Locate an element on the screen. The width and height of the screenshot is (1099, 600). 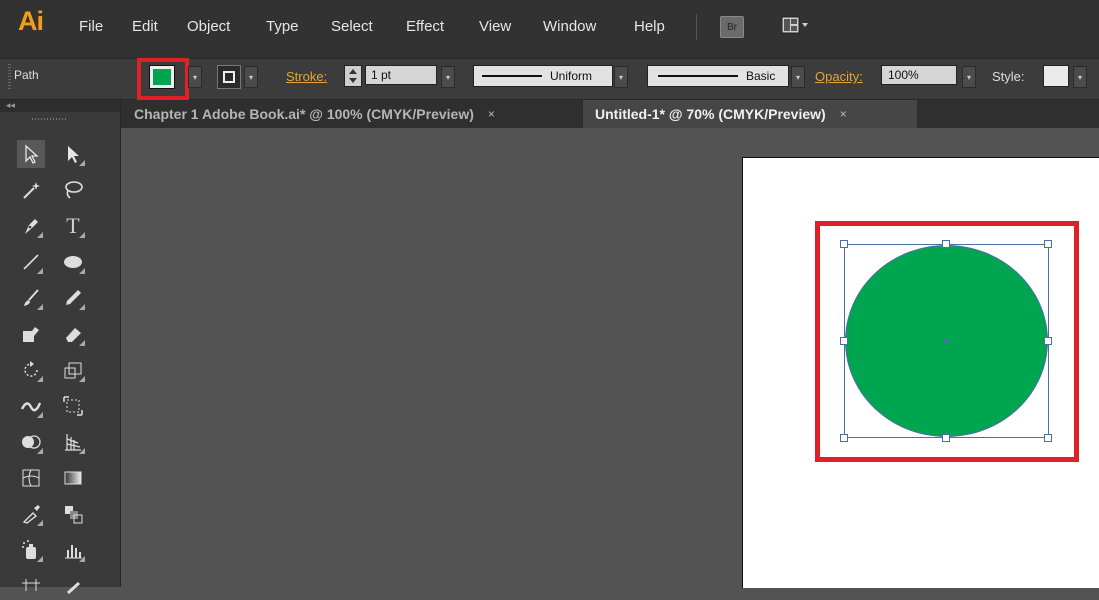
menu-help: Help is located at coordinates (649, 26).